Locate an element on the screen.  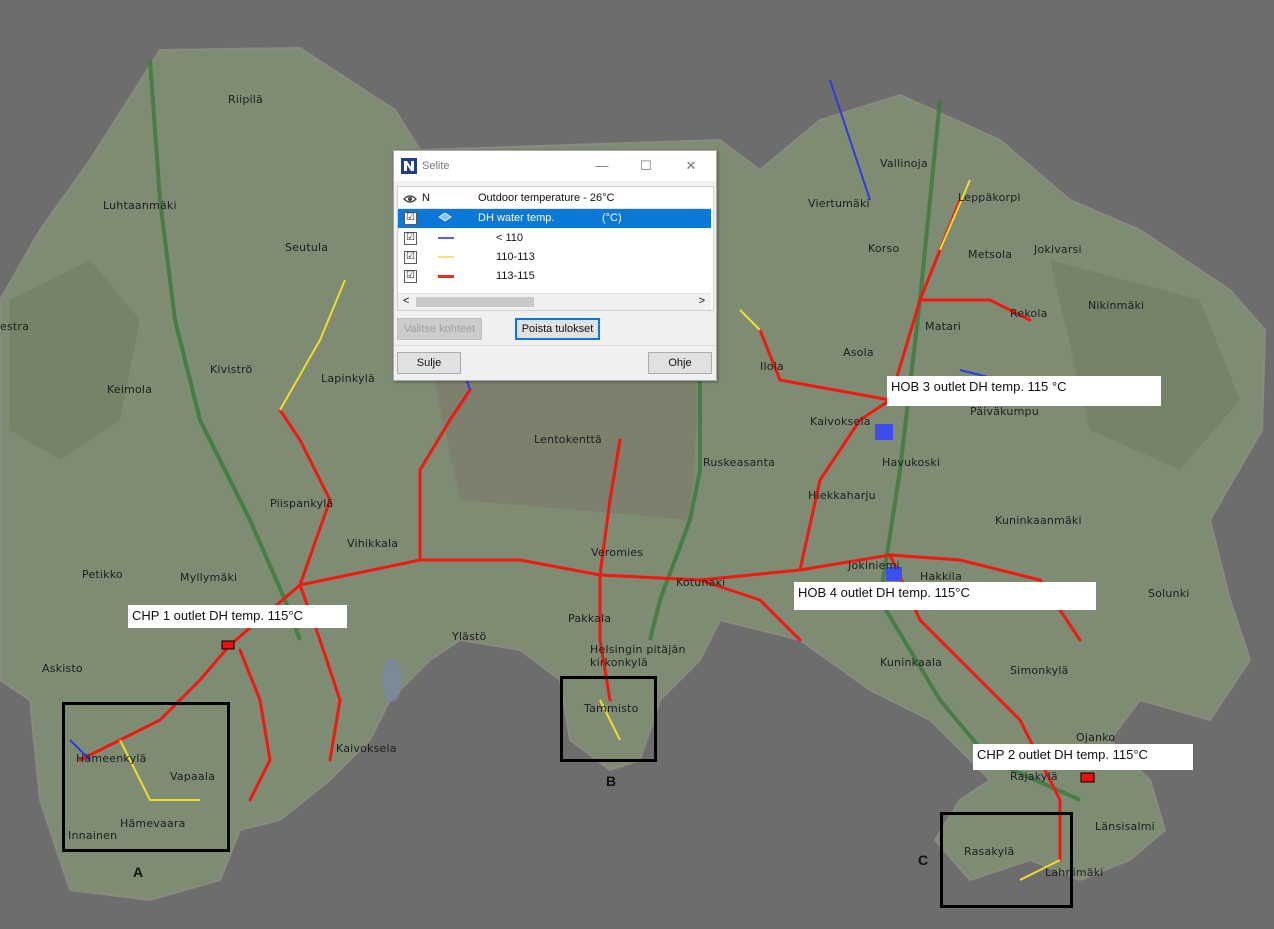
chp2-callout: CHP 2 outlet DH temp. 115°C is located at coordinates (1083, 757).